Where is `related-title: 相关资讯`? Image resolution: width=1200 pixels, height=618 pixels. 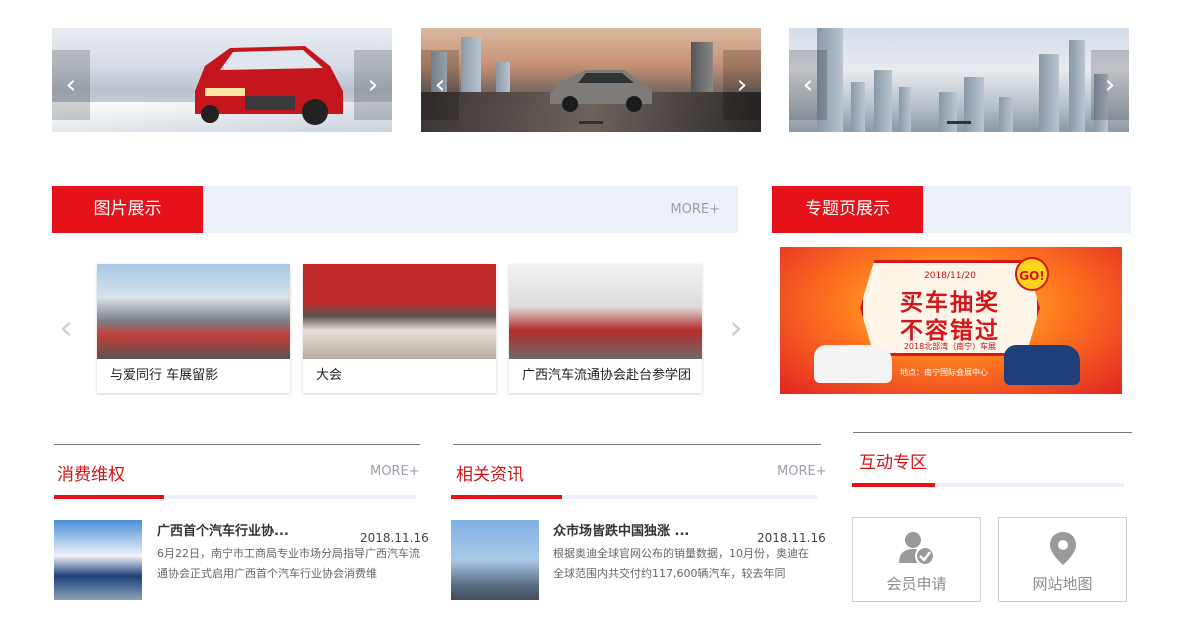
related-title: 相关资讯 is located at coordinates (490, 475).